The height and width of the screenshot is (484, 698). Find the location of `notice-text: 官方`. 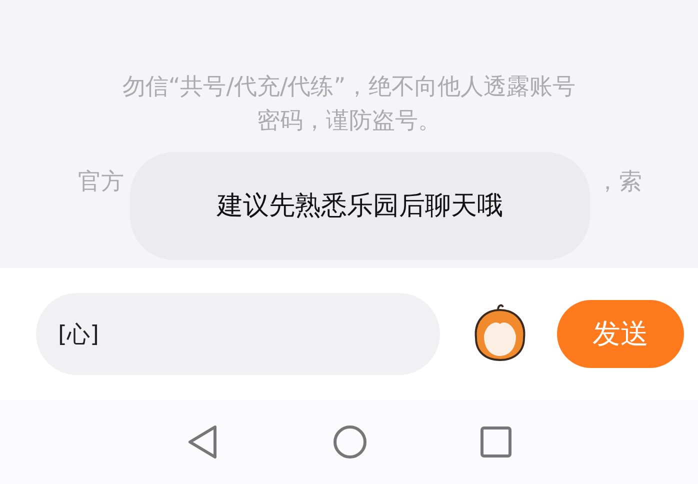

notice-text: 官方 is located at coordinates (101, 182).